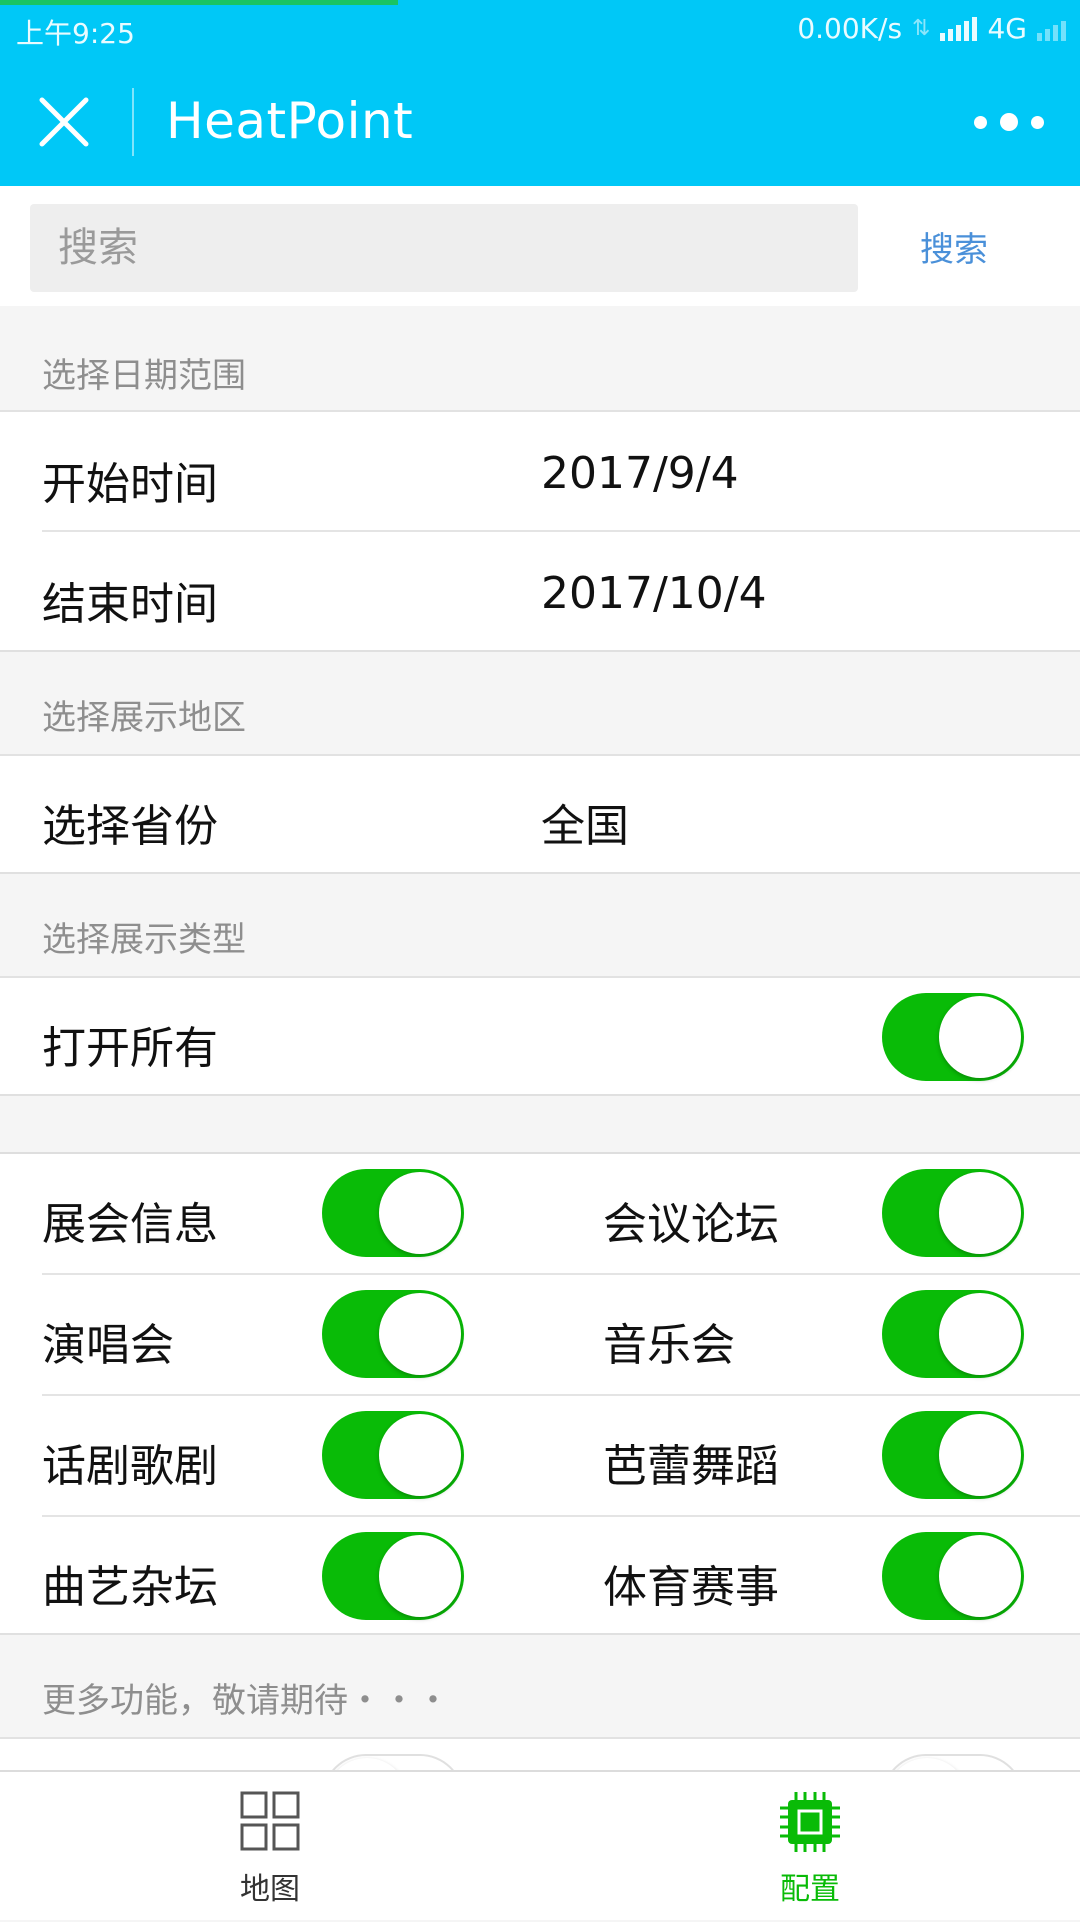 This screenshot has width=1080, height=1922. I want to click on section-header-date: 选择日期范围, so click(540, 359).